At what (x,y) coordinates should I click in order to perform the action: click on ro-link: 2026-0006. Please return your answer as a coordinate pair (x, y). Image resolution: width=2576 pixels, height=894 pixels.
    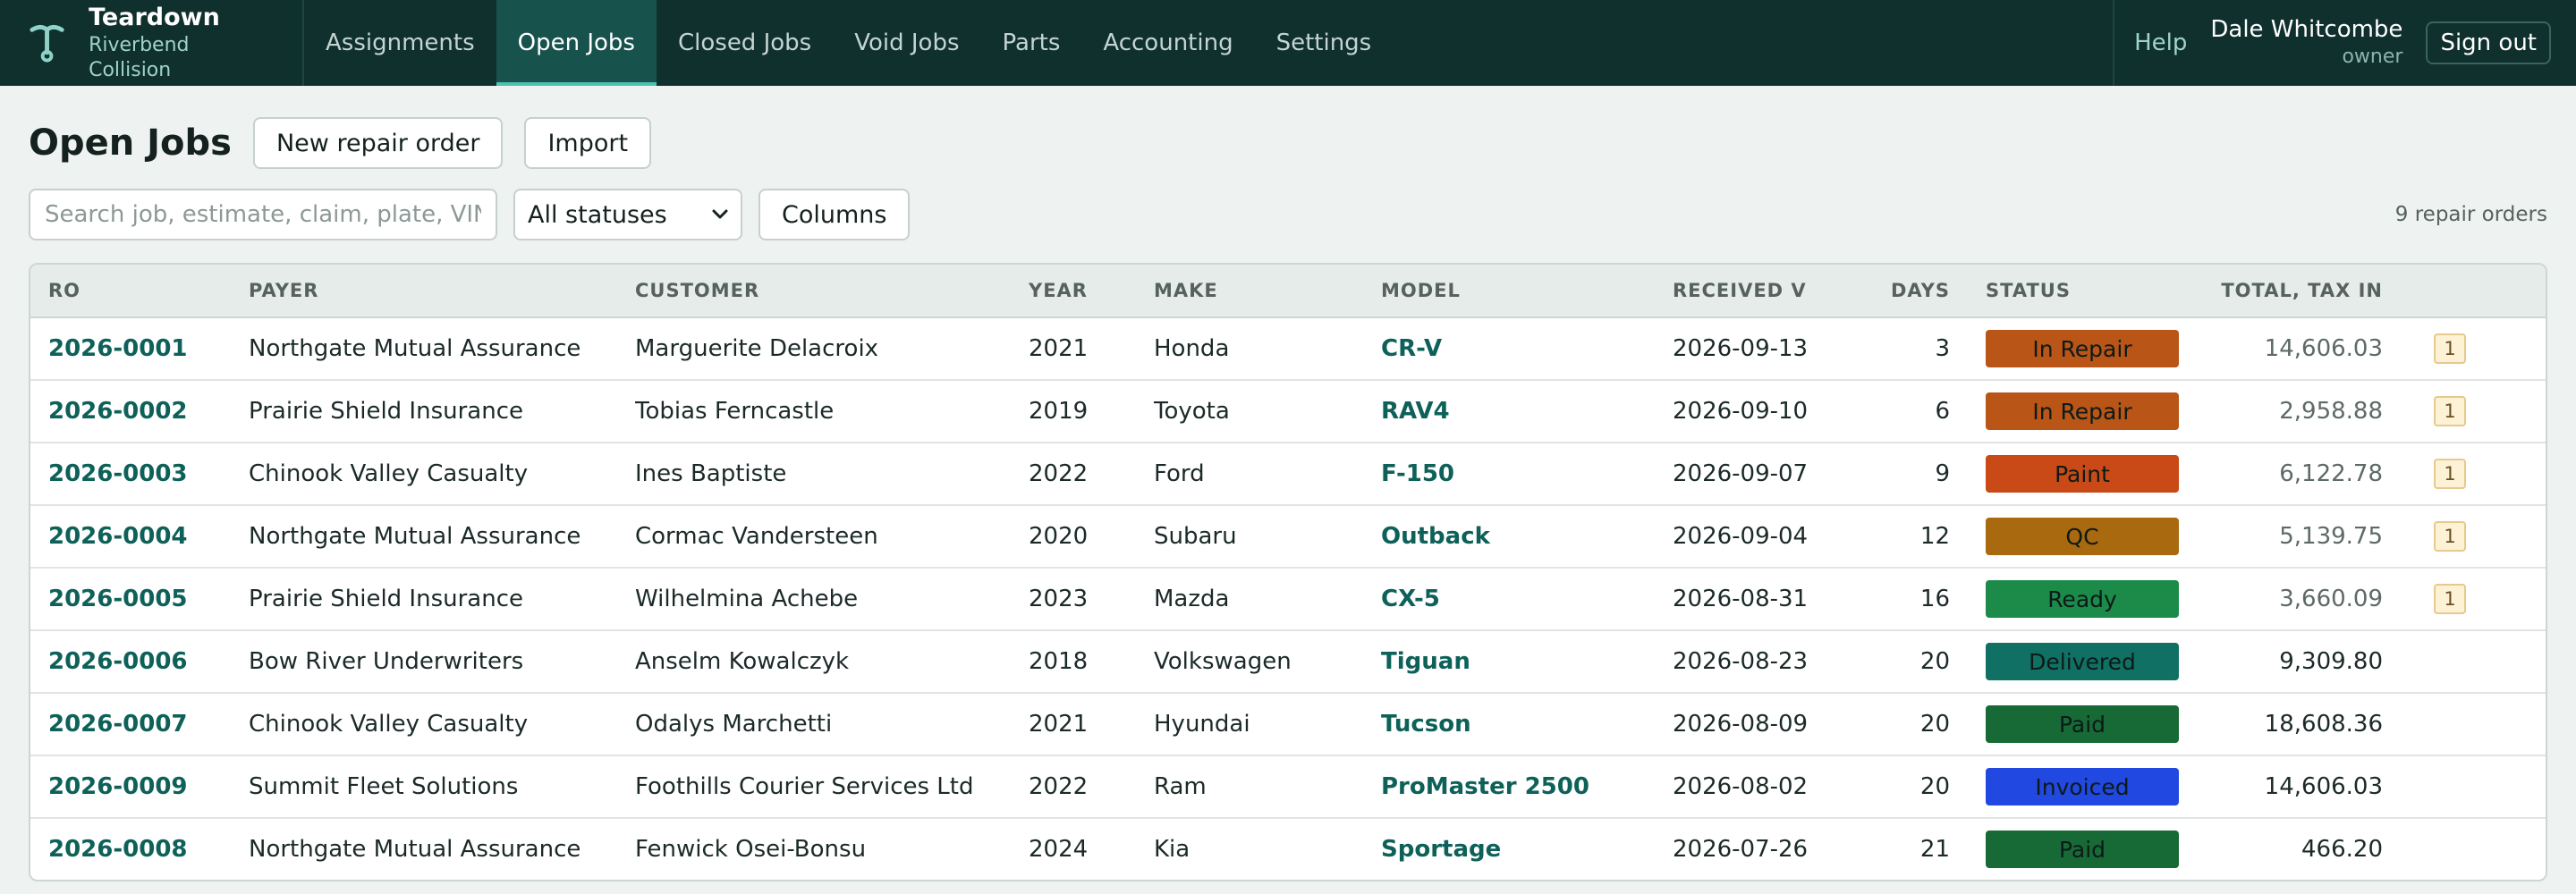
    Looking at the image, I should click on (139, 661).